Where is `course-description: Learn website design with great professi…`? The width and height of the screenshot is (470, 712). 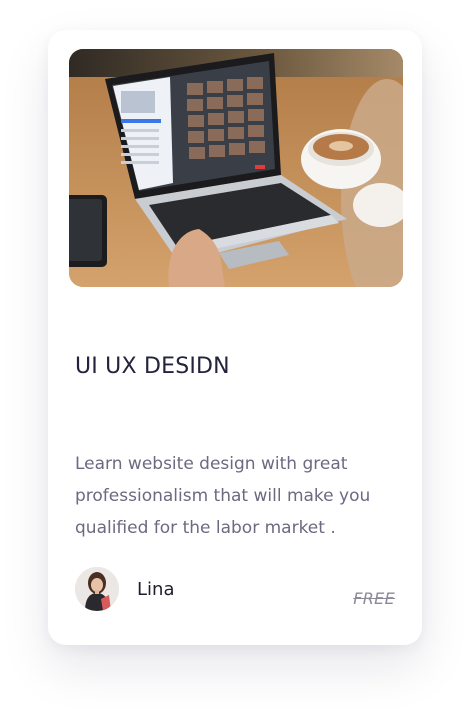
course-description: Learn website design with great professi… is located at coordinates (223, 496).